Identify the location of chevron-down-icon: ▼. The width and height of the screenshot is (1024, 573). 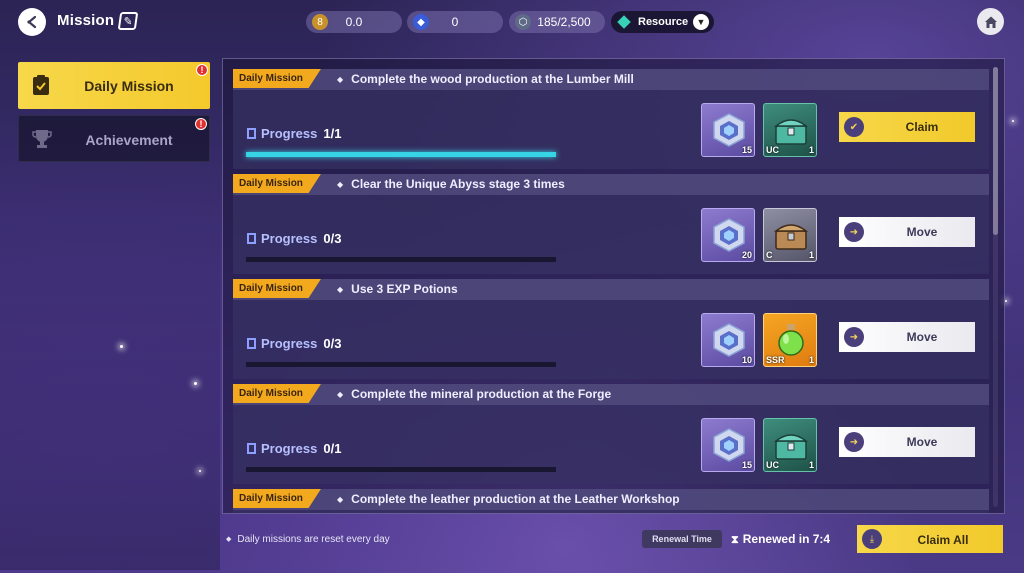
(701, 22).